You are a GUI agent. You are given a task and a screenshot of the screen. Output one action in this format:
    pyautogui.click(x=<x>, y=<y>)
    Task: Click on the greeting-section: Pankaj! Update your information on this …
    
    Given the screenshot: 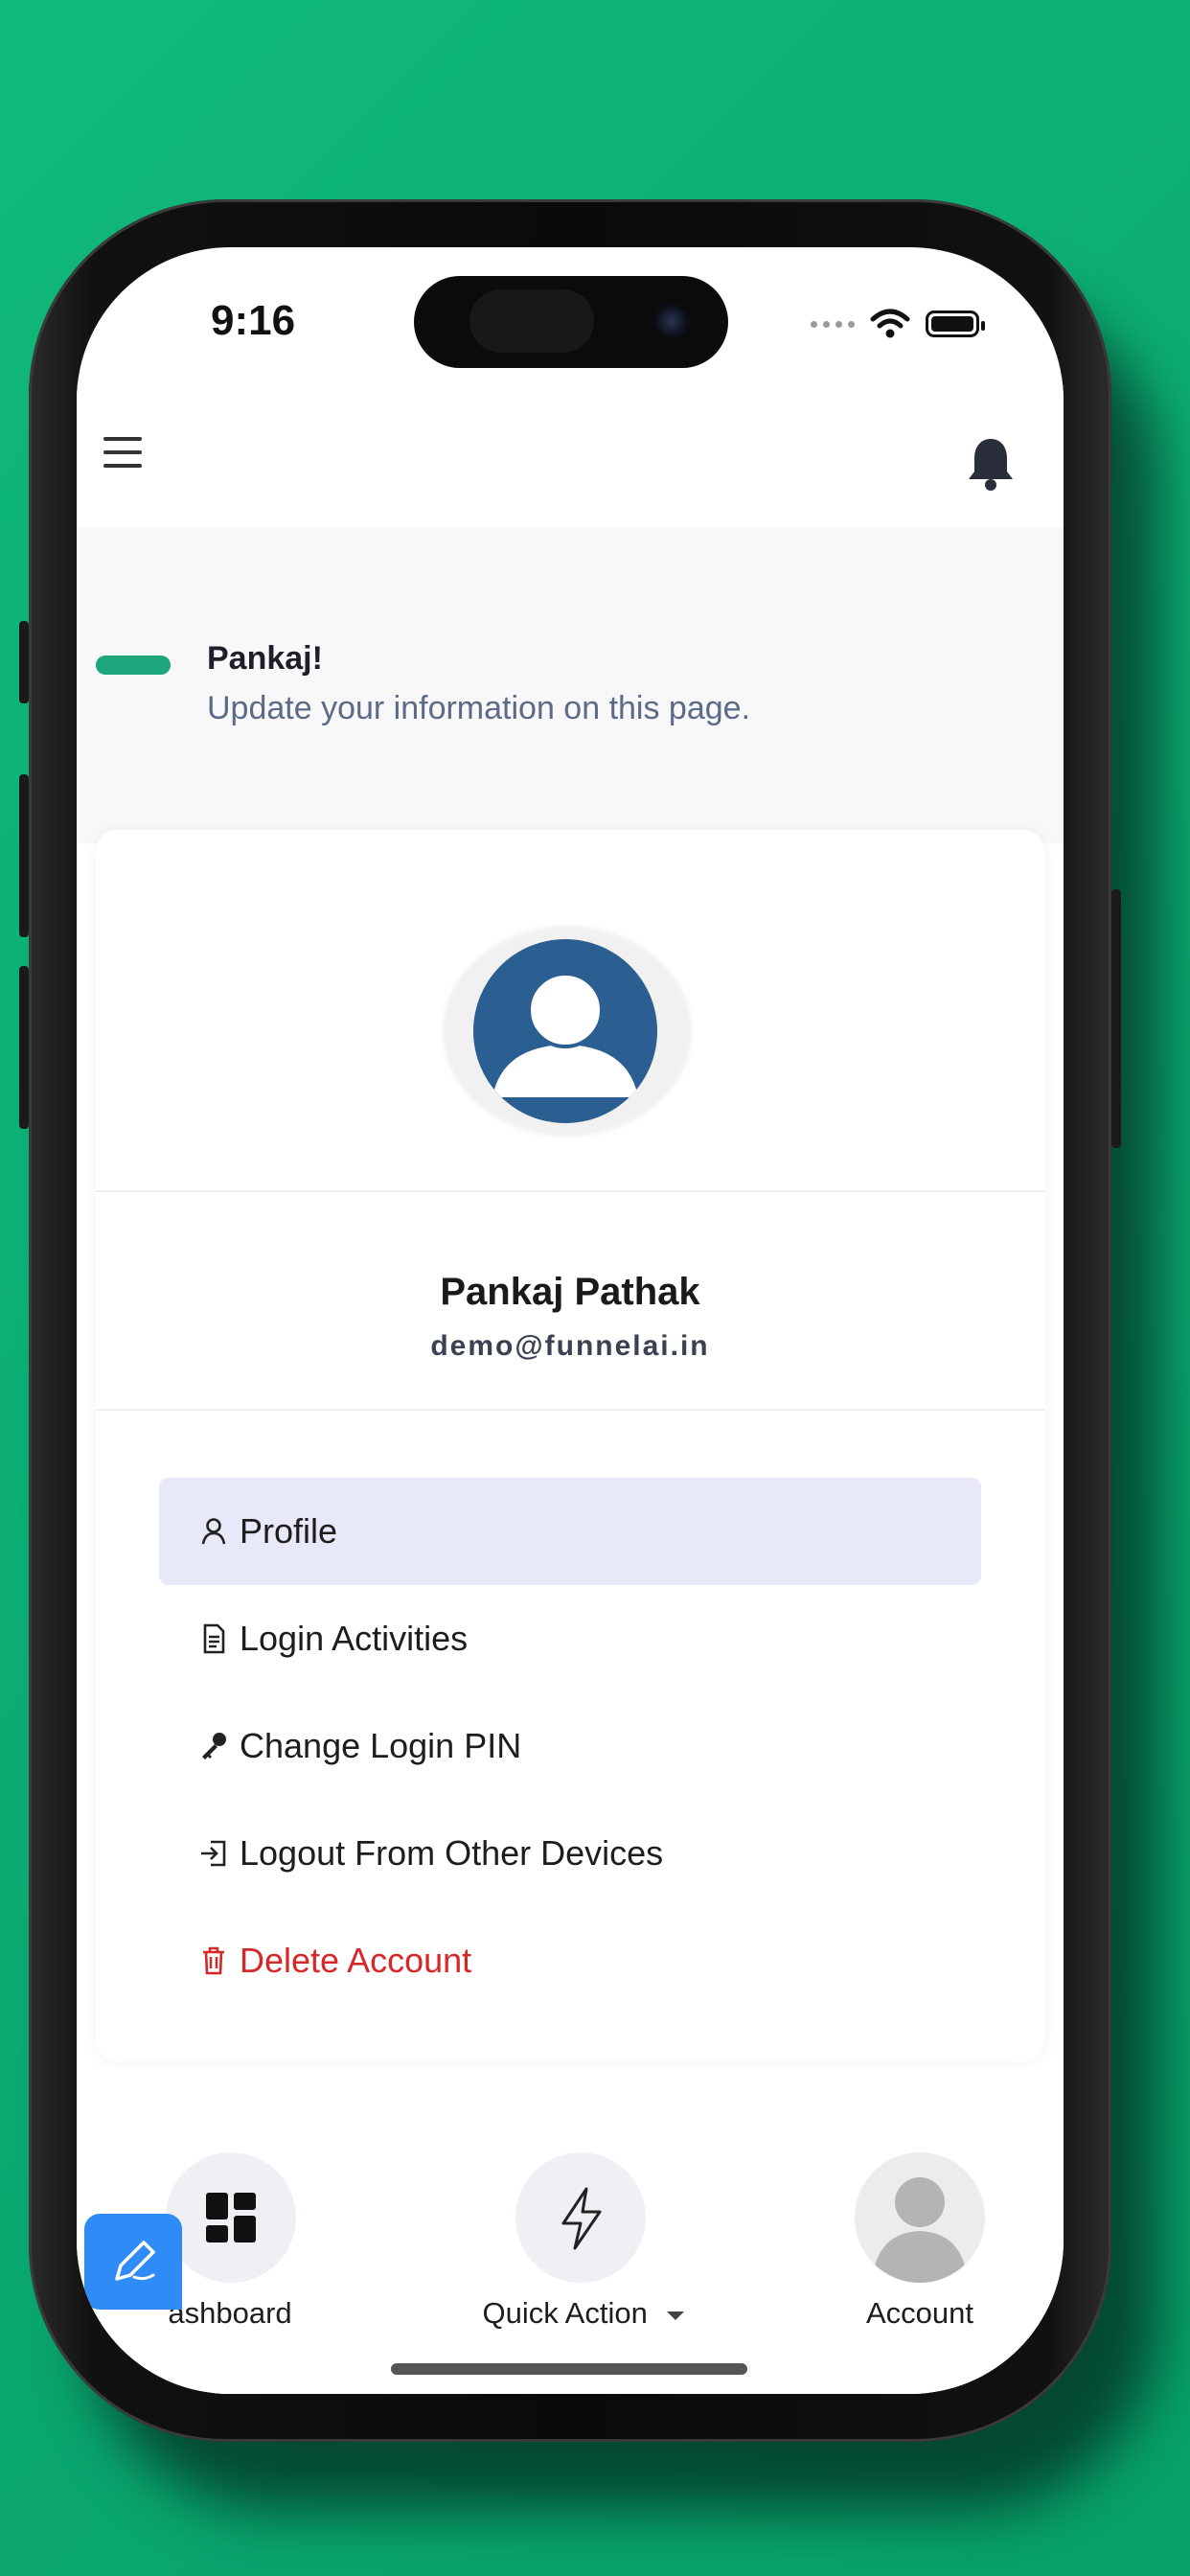 What is the action you would take?
    pyautogui.click(x=571, y=685)
    